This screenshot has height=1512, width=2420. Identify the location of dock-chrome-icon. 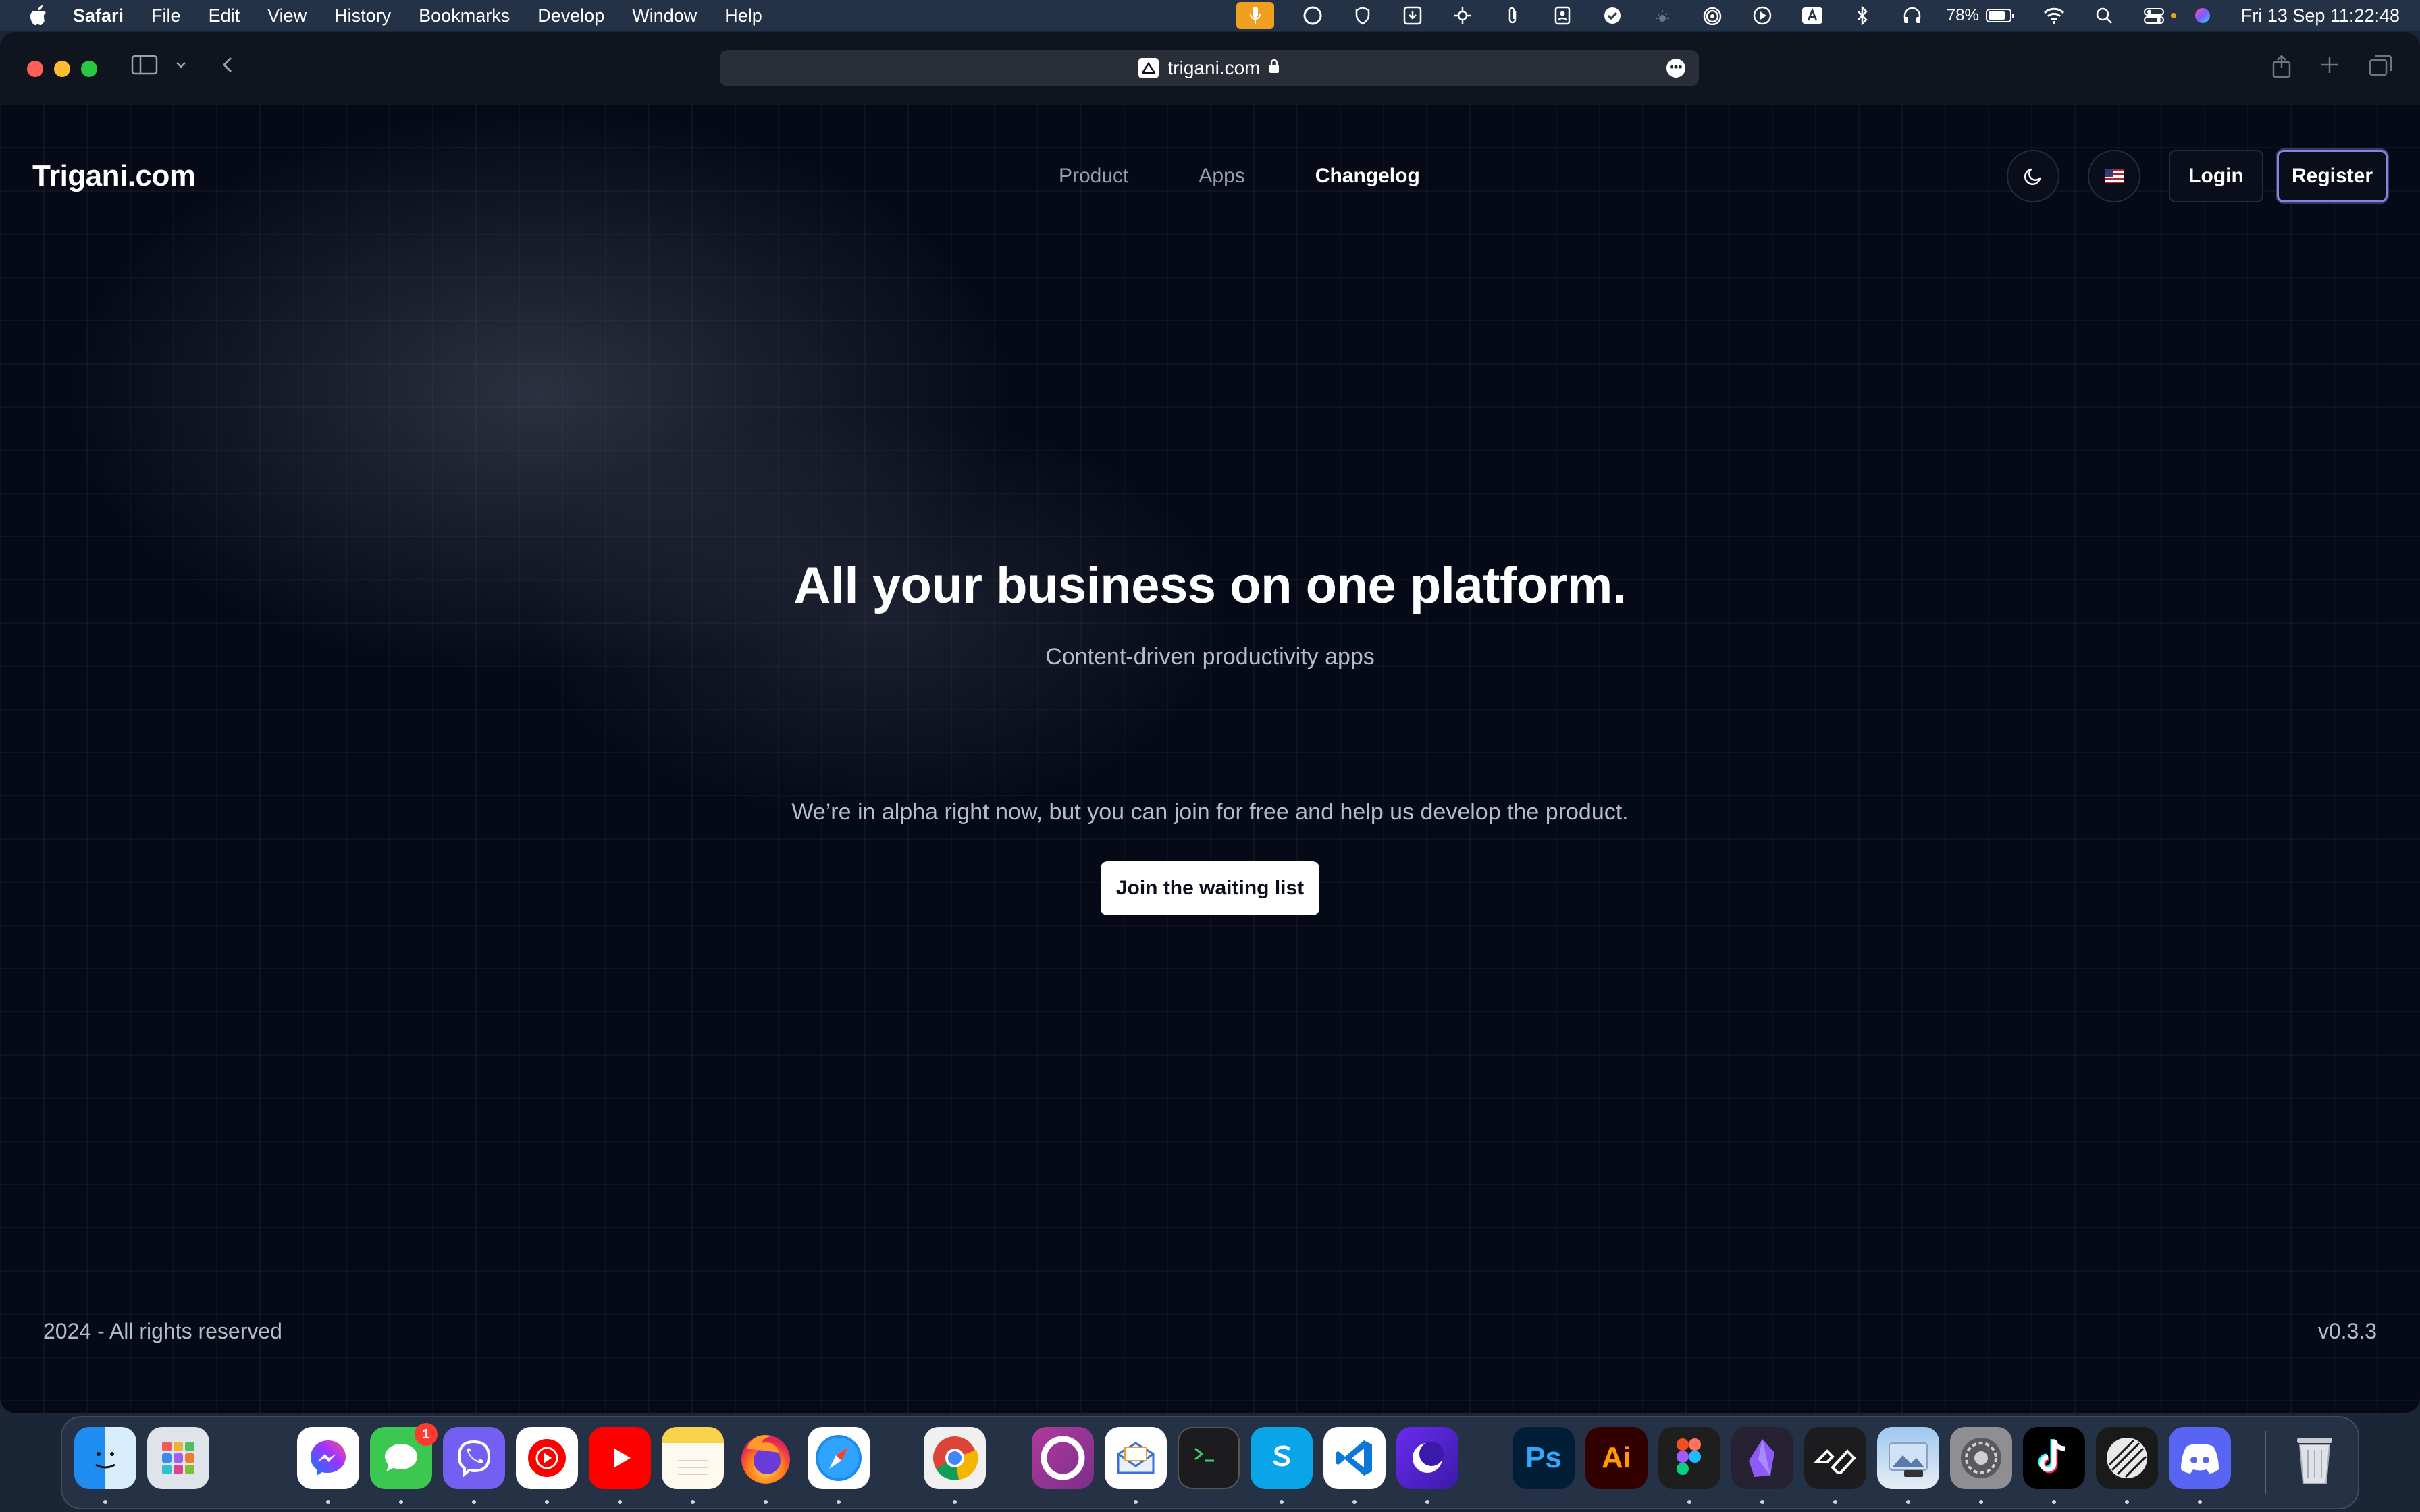
(955, 1465).